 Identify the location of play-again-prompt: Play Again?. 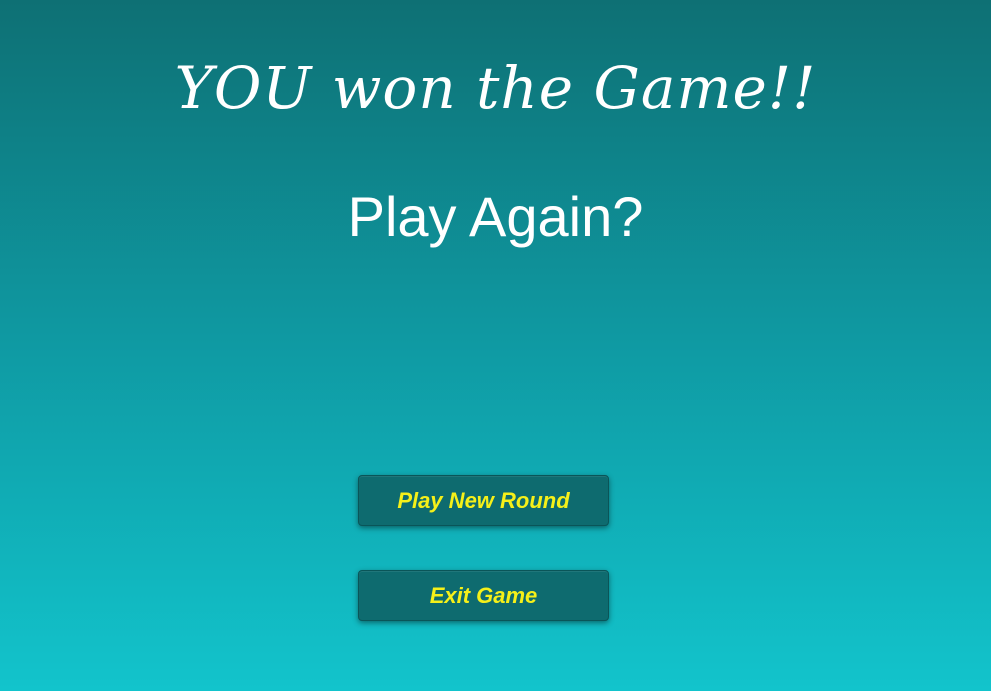
(495, 216).